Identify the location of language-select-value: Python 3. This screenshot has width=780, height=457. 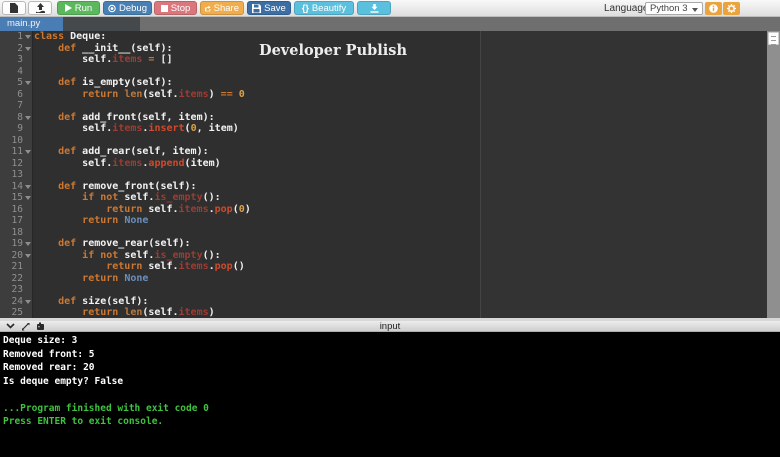
(669, 8).